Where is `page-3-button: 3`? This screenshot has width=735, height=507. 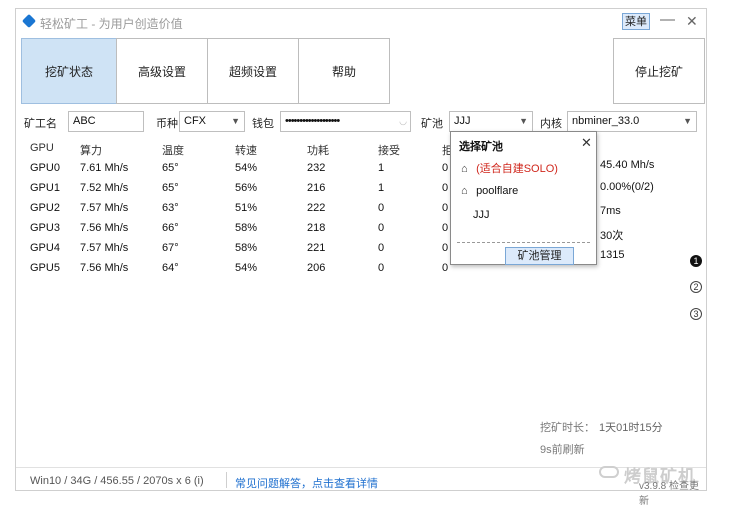 page-3-button: 3 is located at coordinates (696, 314).